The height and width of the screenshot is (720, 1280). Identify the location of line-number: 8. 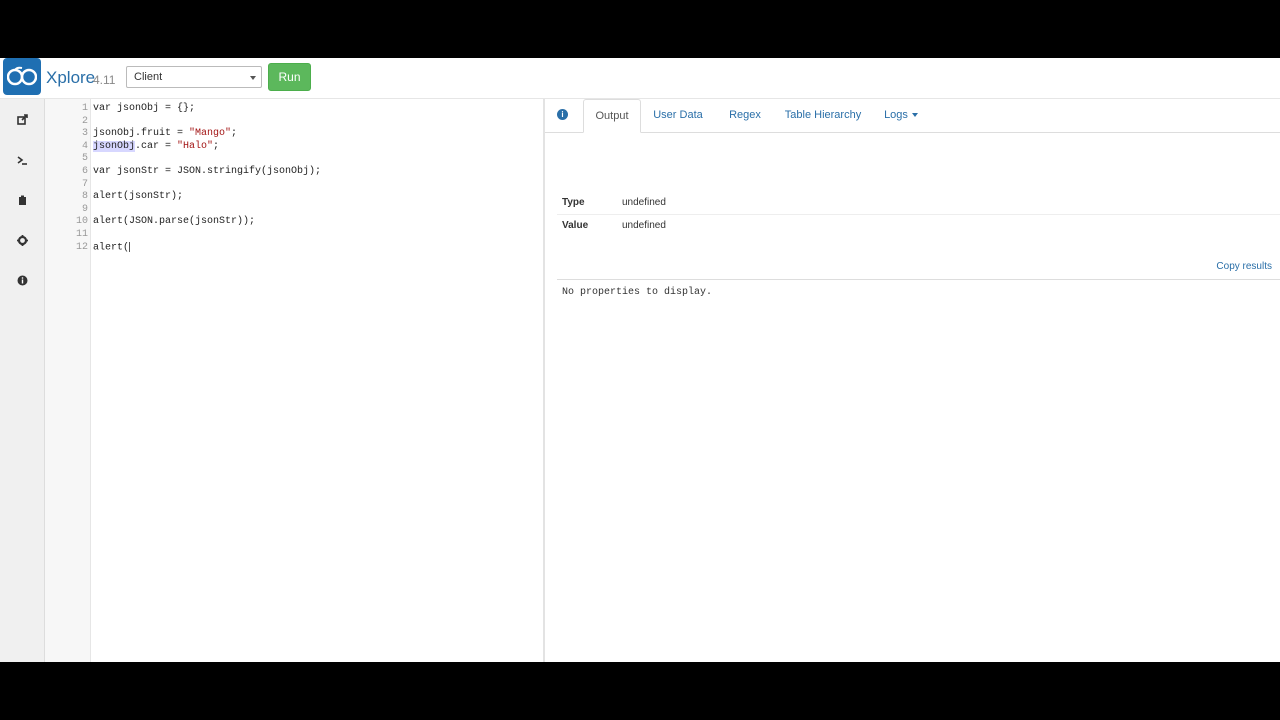
(84, 197).